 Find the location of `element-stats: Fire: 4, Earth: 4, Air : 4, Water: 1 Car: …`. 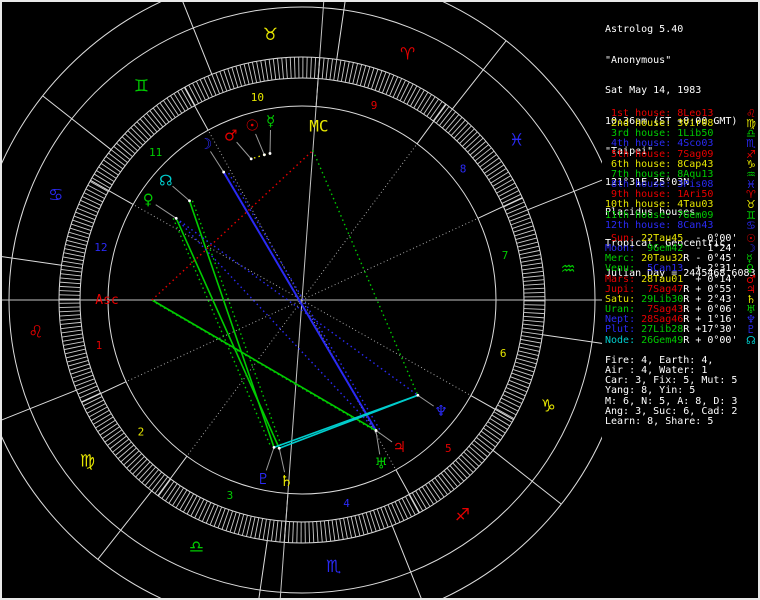

element-stats: Fire: 4, Earth: 4, Air : 4, Water: 1 Car: … is located at coordinates (671, 391).